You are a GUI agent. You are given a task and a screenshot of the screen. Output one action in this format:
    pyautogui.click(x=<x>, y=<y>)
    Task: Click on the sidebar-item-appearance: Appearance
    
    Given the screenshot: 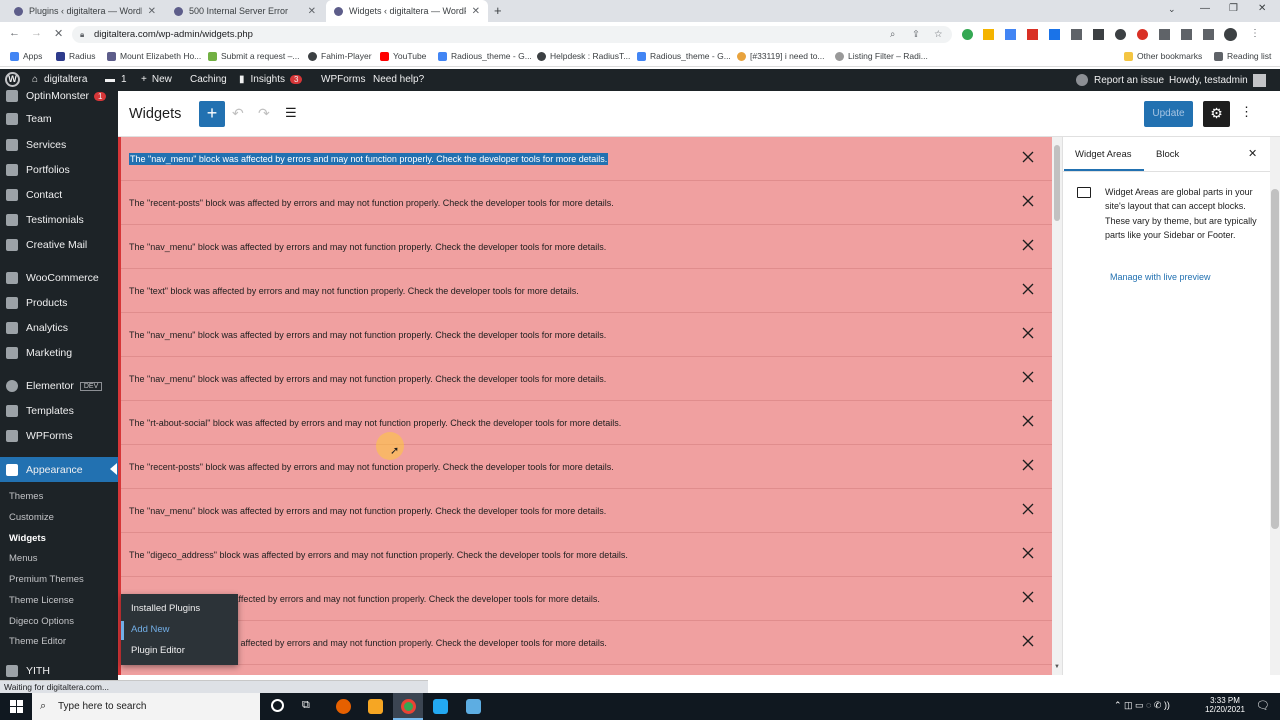 What is the action you would take?
    pyautogui.click(x=59, y=469)
    